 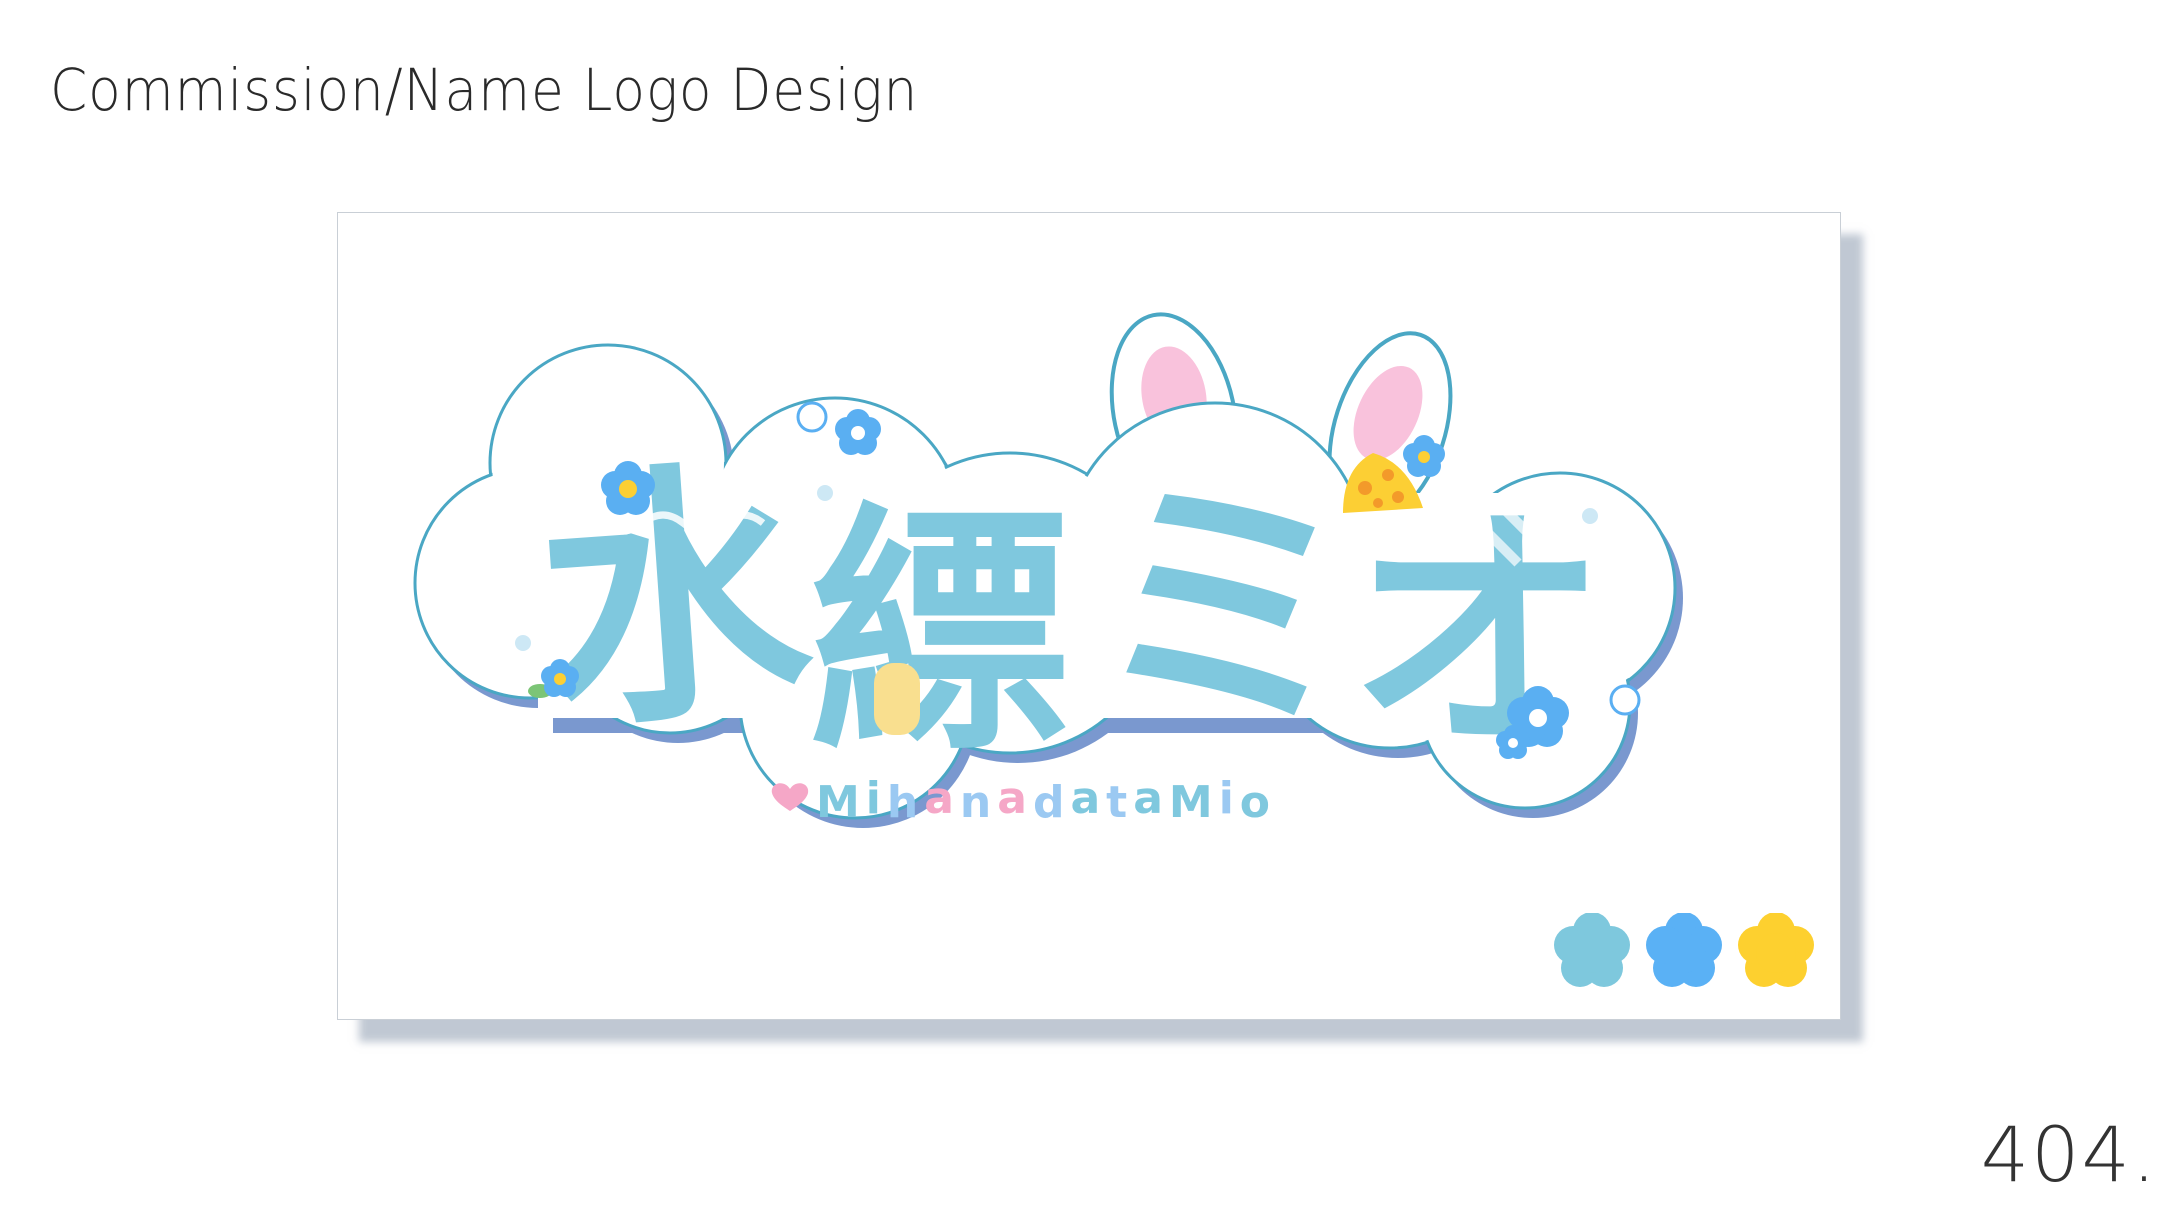 I want to click on kanji-mi: ミ, so click(x=1225, y=609).